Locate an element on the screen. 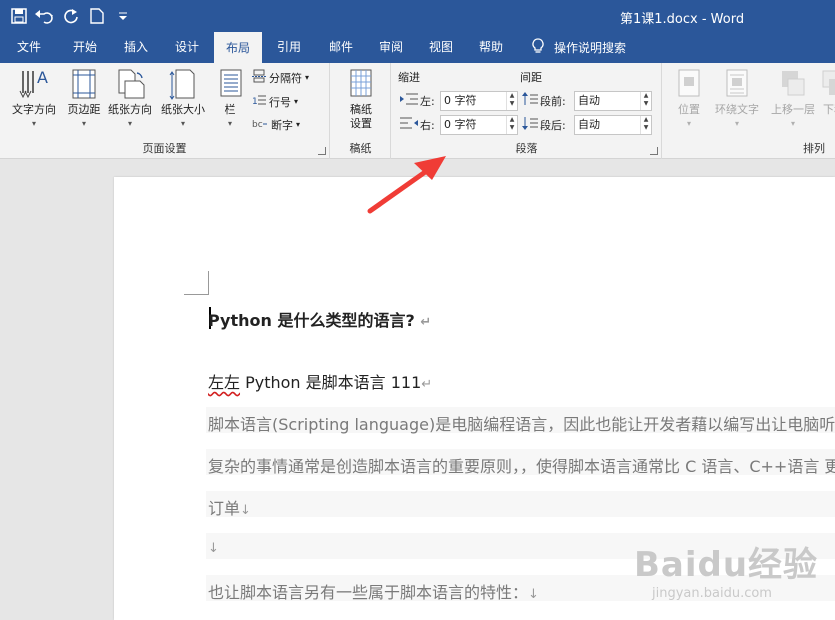  title-bar: 第1课1.docx - Word is located at coordinates (417, 16).